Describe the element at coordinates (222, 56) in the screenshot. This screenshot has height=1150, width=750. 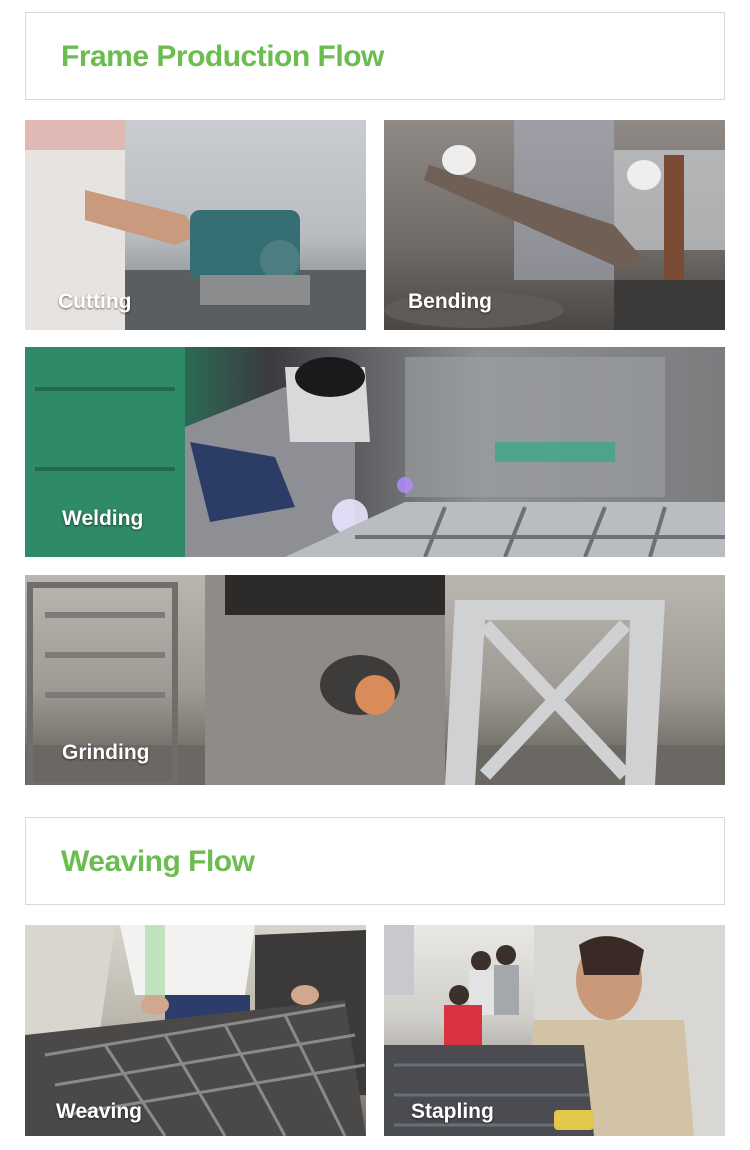
I see `frame-production-title: Frame Production Flow` at that location.